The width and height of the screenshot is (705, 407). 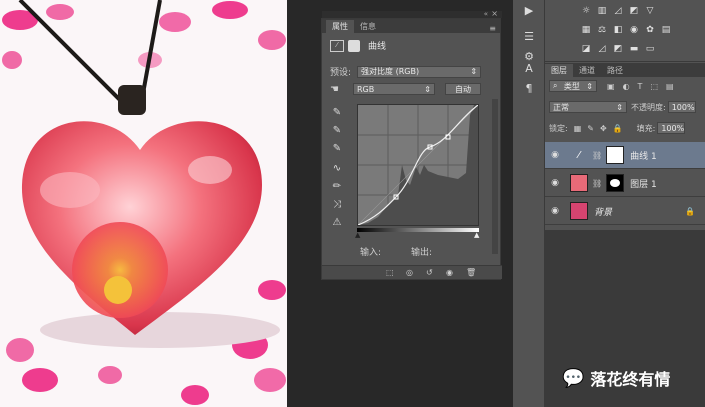 What do you see at coordinates (603, 211) in the screenshot?
I see `layer-name: 背景` at bounding box center [603, 211].